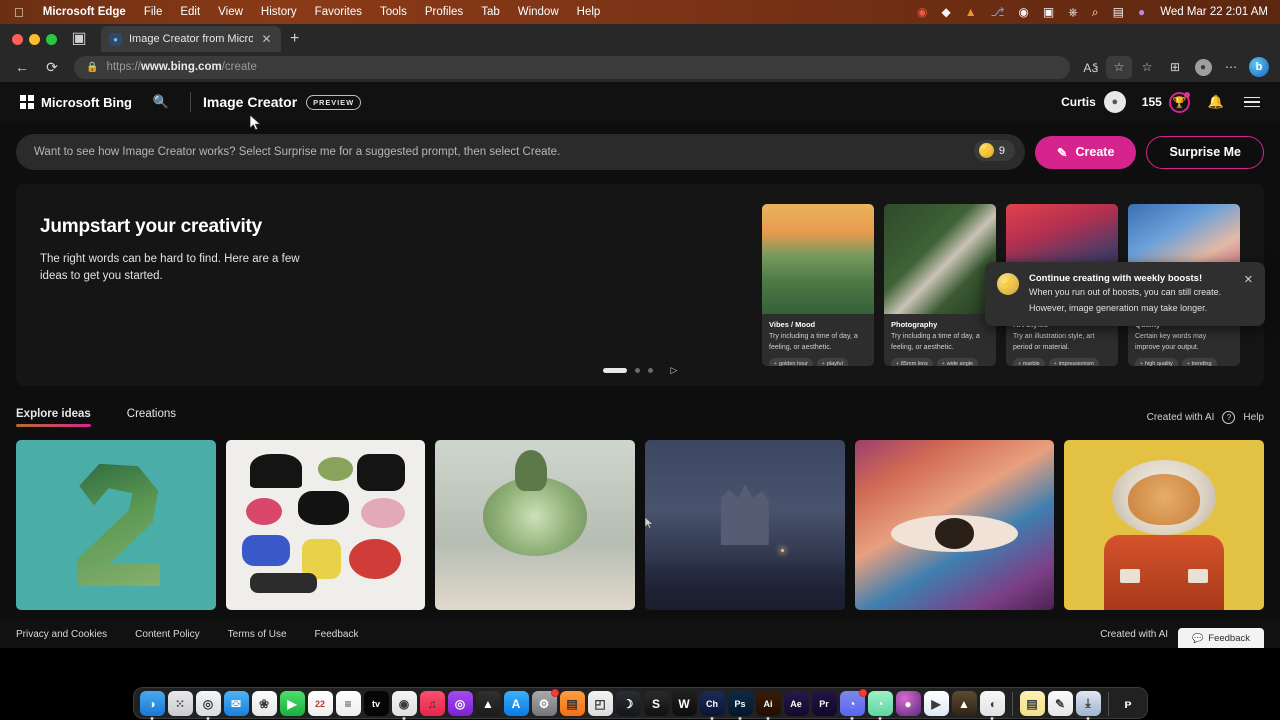 The width and height of the screenshot is (1280, 720). I want to click on mail-icon: ✉, so click(236, 703).